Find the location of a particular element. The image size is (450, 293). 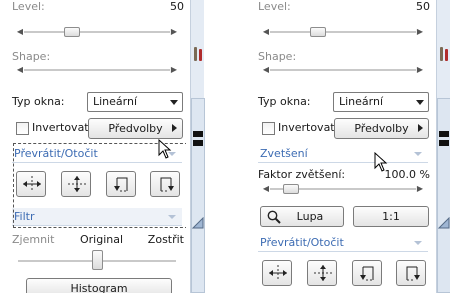

zoom-title: Zvetšení is located at coordinates (284, 153).